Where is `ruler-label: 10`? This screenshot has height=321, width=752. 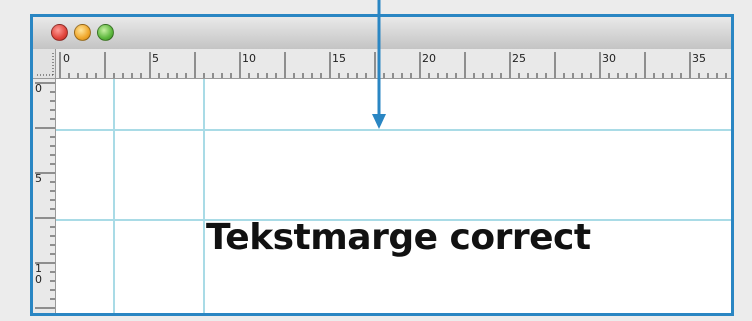
ruler-label: 10 is located at coordinates (249, 58).